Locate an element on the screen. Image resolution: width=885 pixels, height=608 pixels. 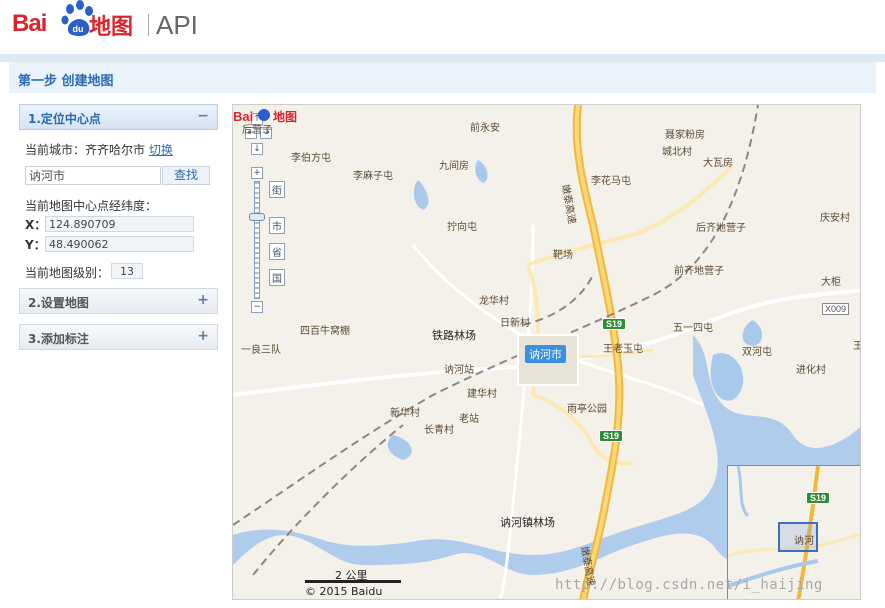
logo-separator is located at coordinates (148, 25).